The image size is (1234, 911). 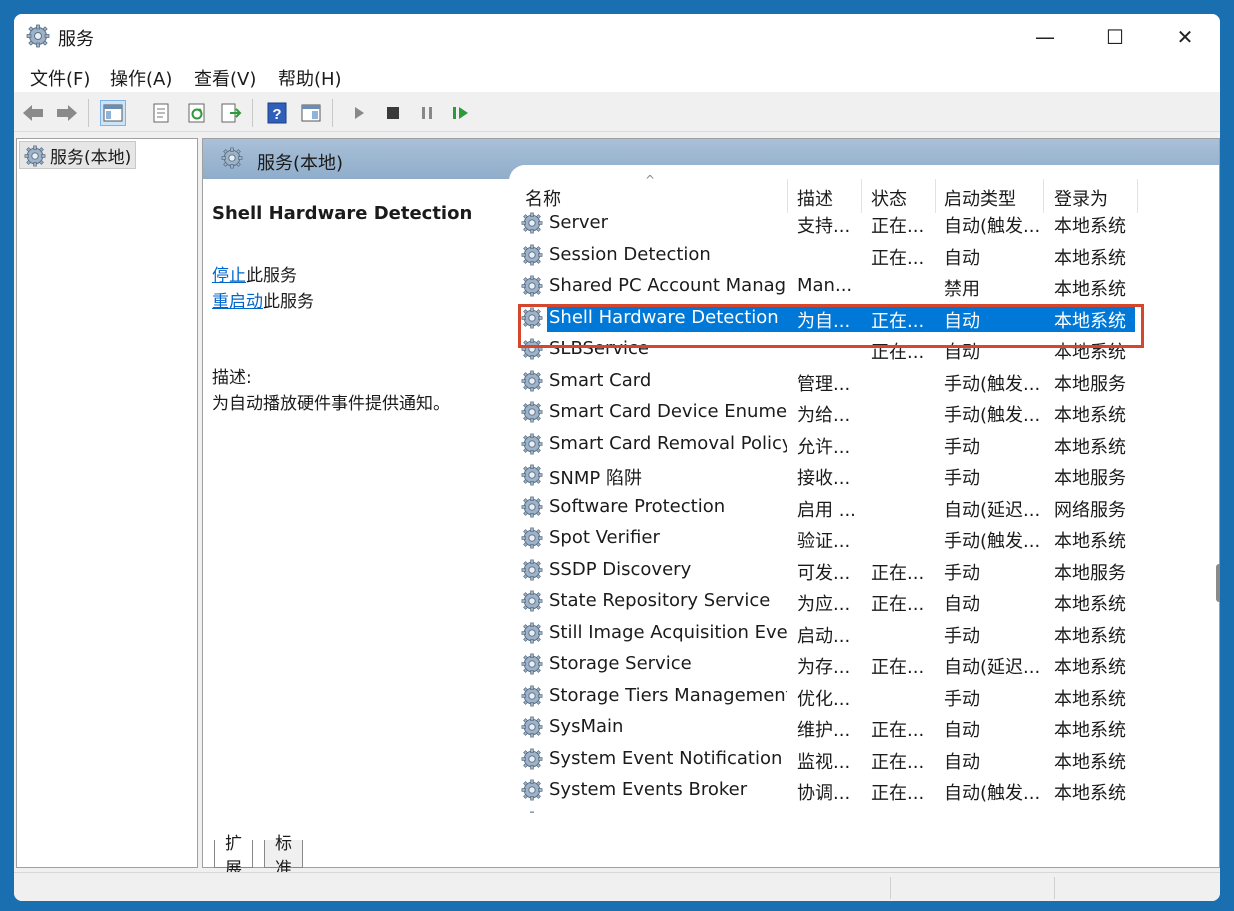 What do you see at coordinates (668, 285) in the screenshot?
I see `service-name: Shared PC Account Manager` at bounding box center [668, 285].